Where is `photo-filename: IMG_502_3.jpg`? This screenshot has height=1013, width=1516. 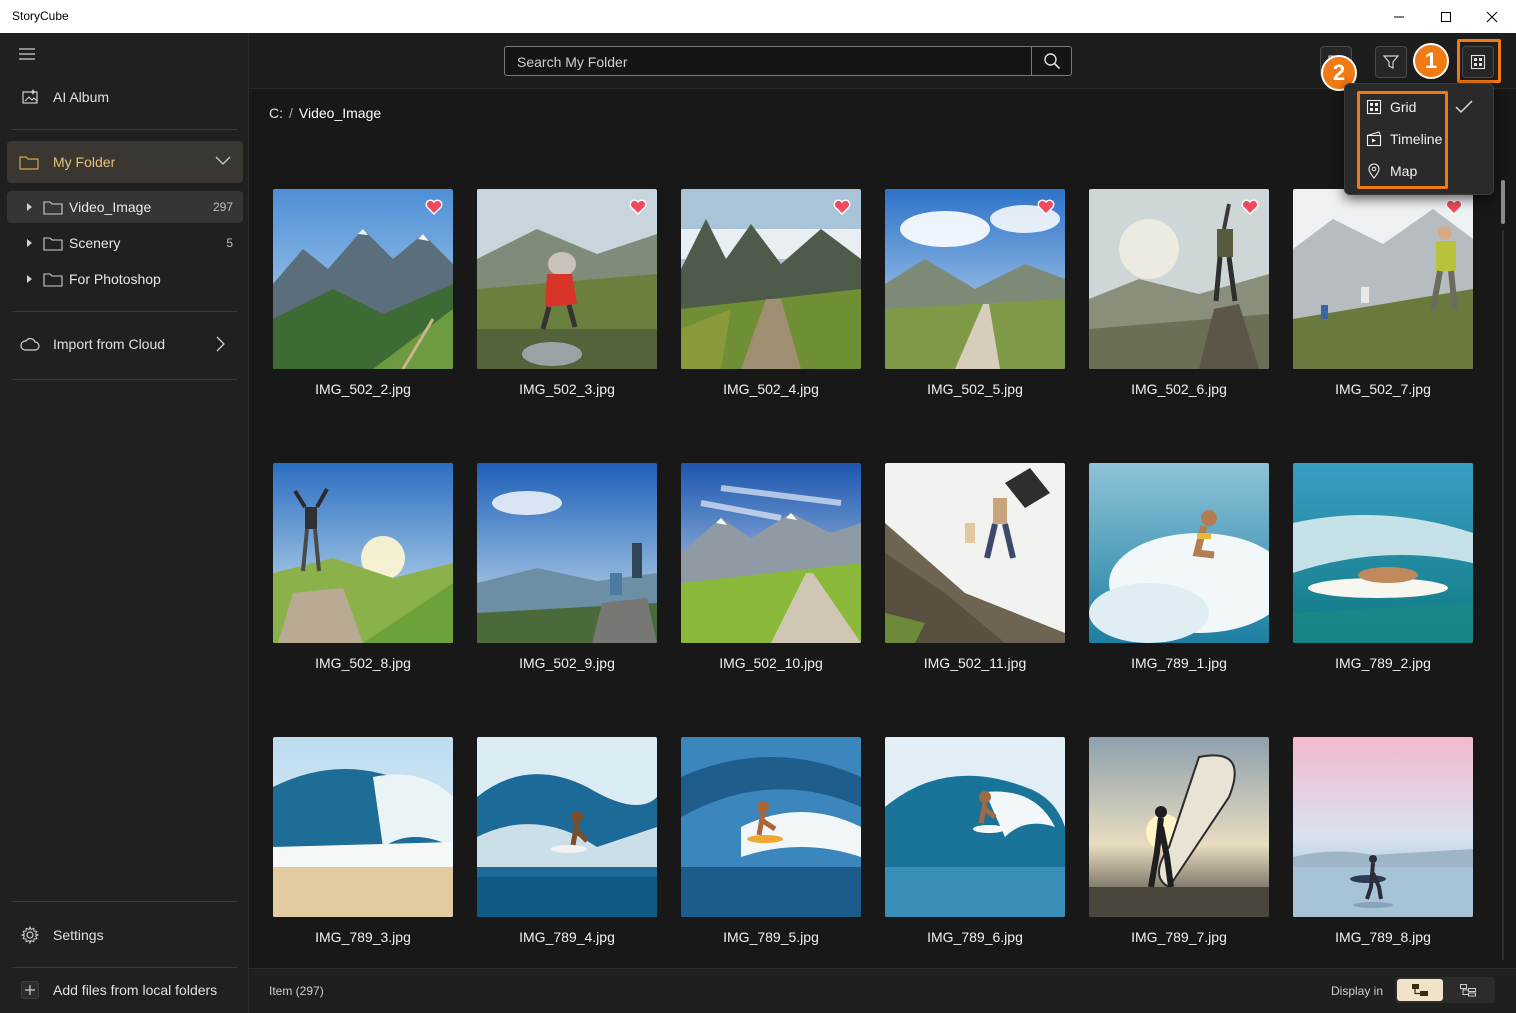 photo-filename: IMG_502_3.jpg is located at coordinates (567, 389).